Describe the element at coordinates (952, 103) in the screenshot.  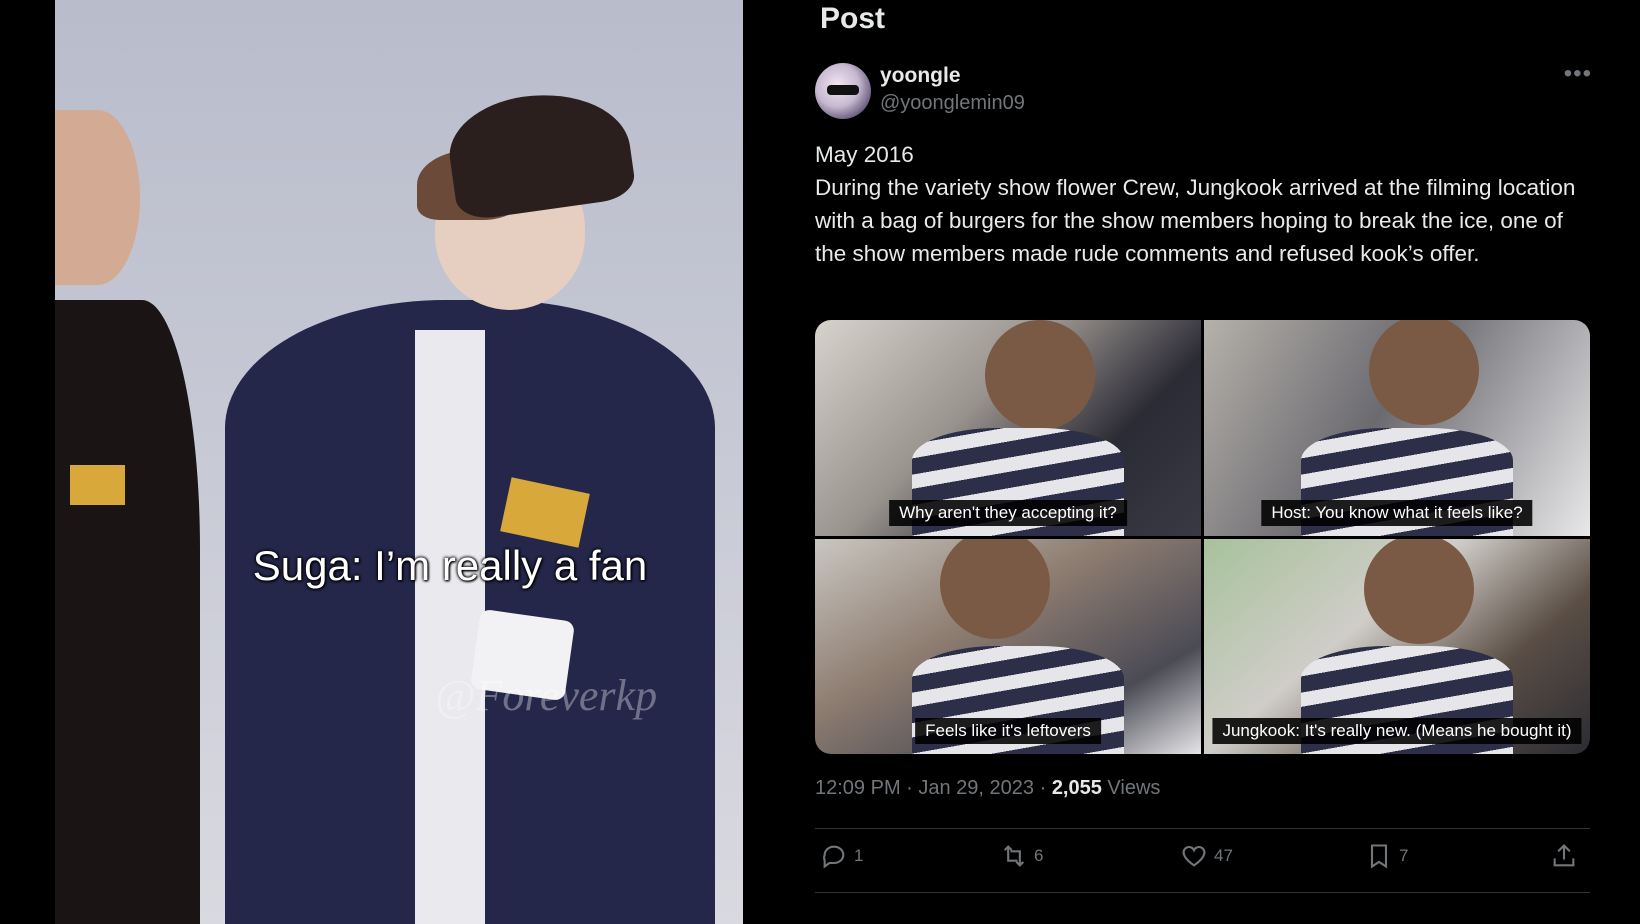
I see `author-handle: @yoonglemin09` at that location.